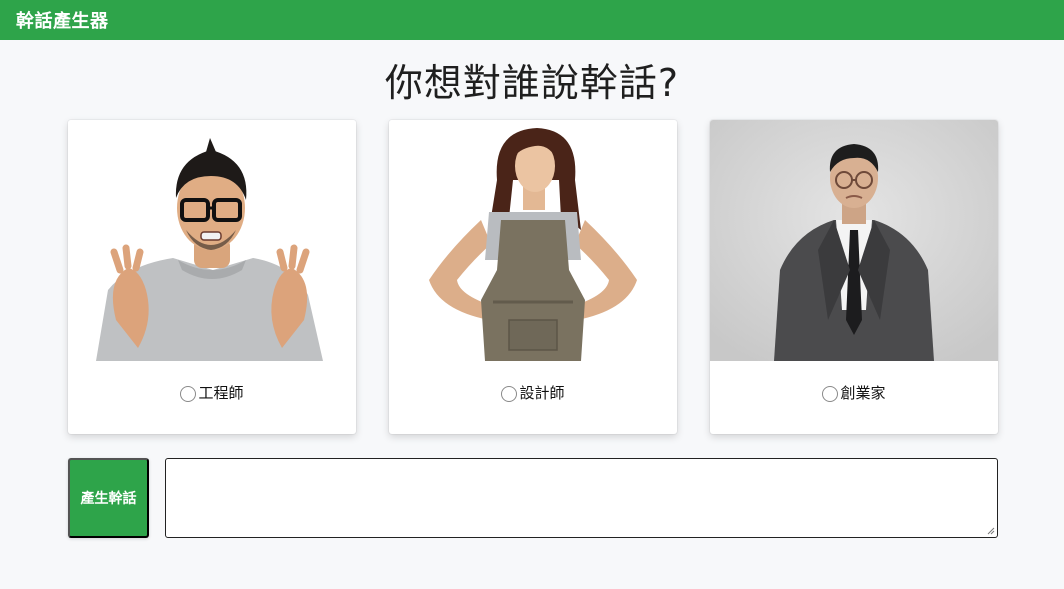 This screenshot has height=589, width=1064. I want to click on designer-photo, so click(533, 240).